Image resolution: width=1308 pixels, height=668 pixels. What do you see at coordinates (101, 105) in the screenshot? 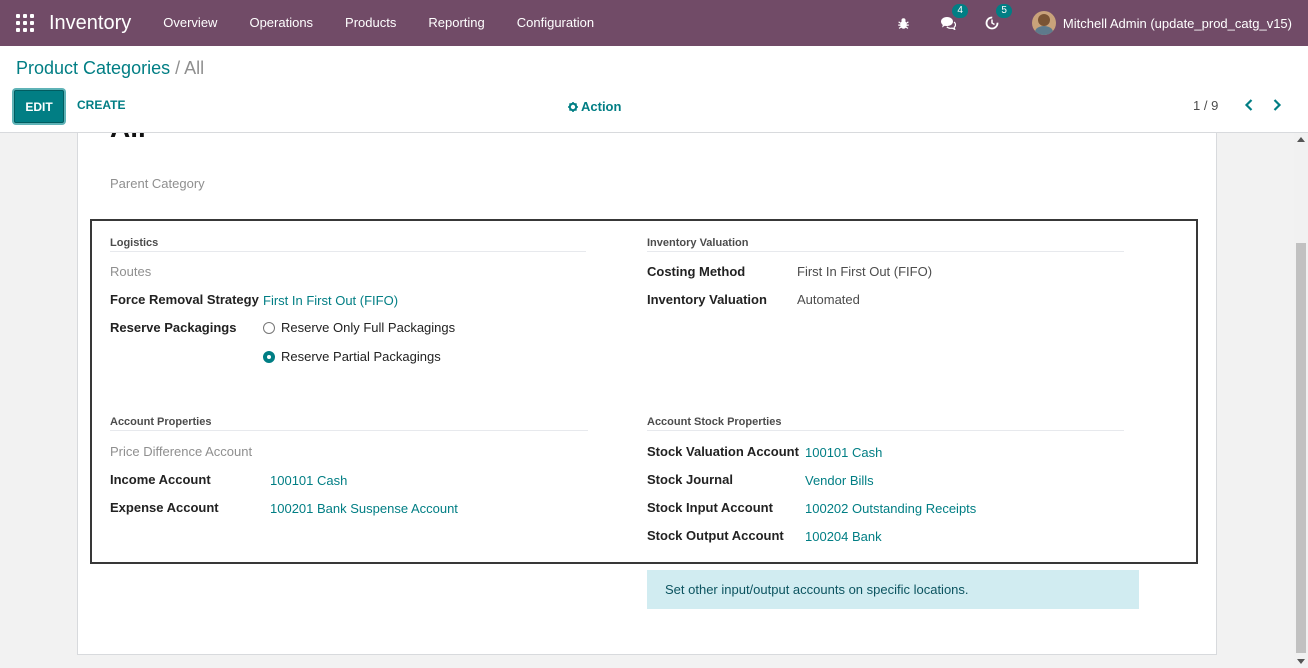
I see `create-button: CREATE` at bounding box center [101, 105].